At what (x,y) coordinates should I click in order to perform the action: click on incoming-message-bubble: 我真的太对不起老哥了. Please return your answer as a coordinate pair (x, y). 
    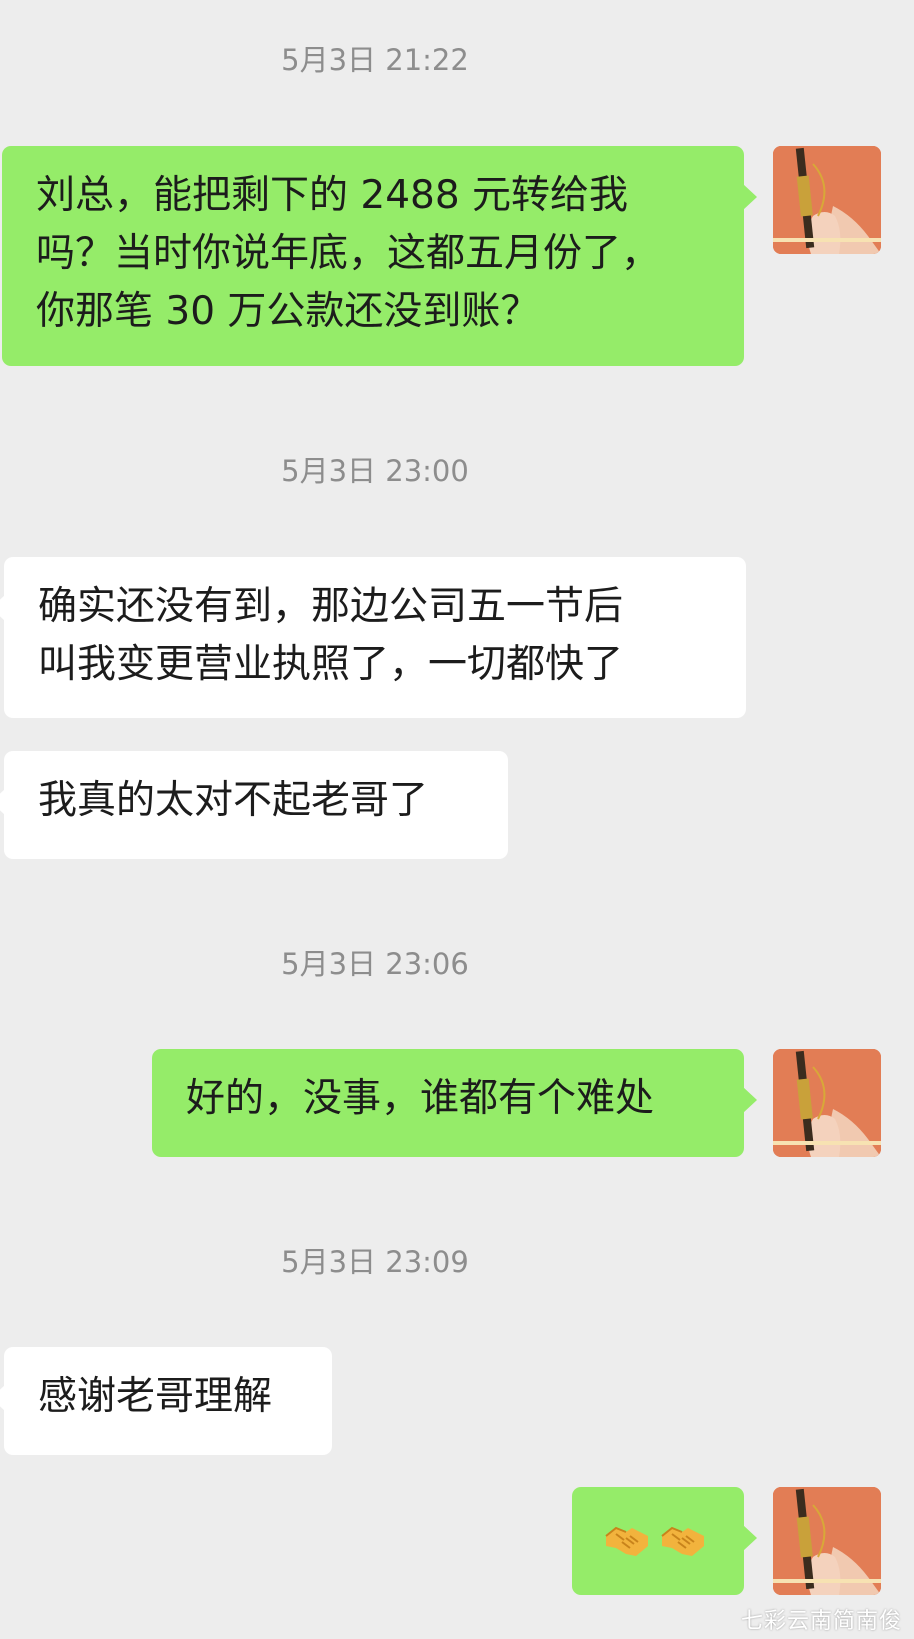
    Looking at the image, I should click on (254, 805).